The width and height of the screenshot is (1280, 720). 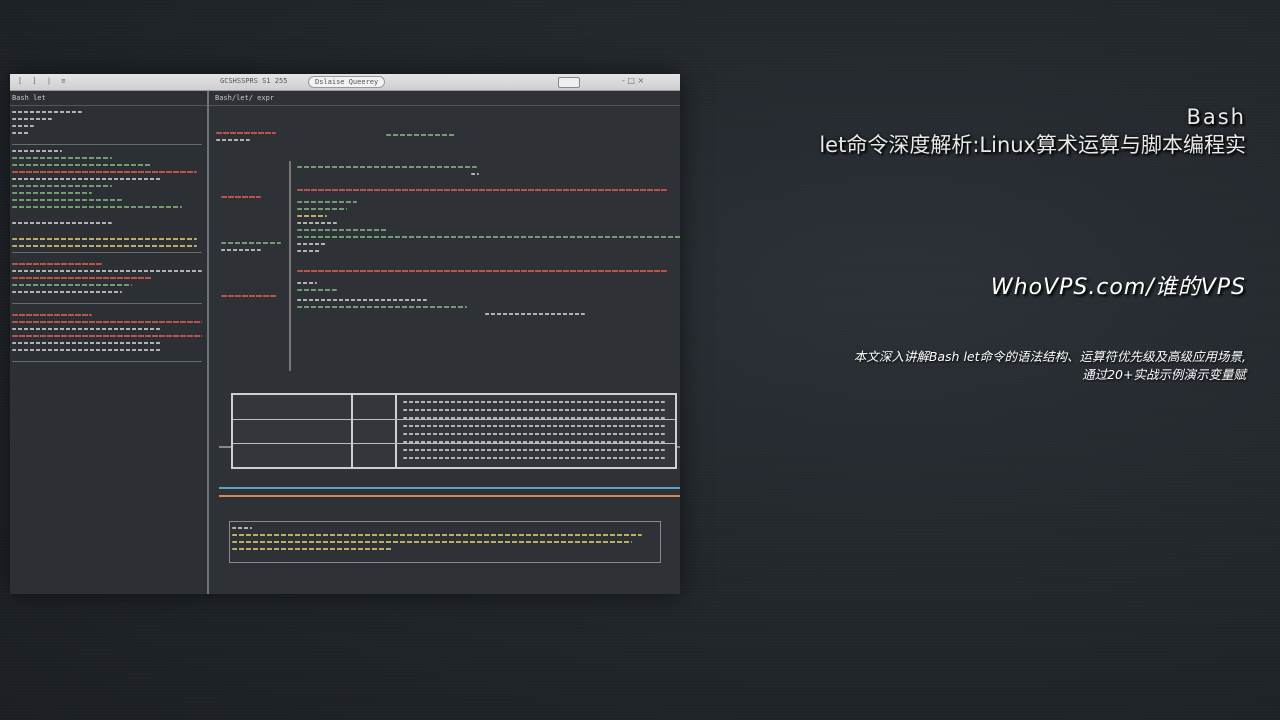 What do you see at coordinates (569, 82) in the screenshot?
I see `titlebar-button` at bounding box center [569, 82].